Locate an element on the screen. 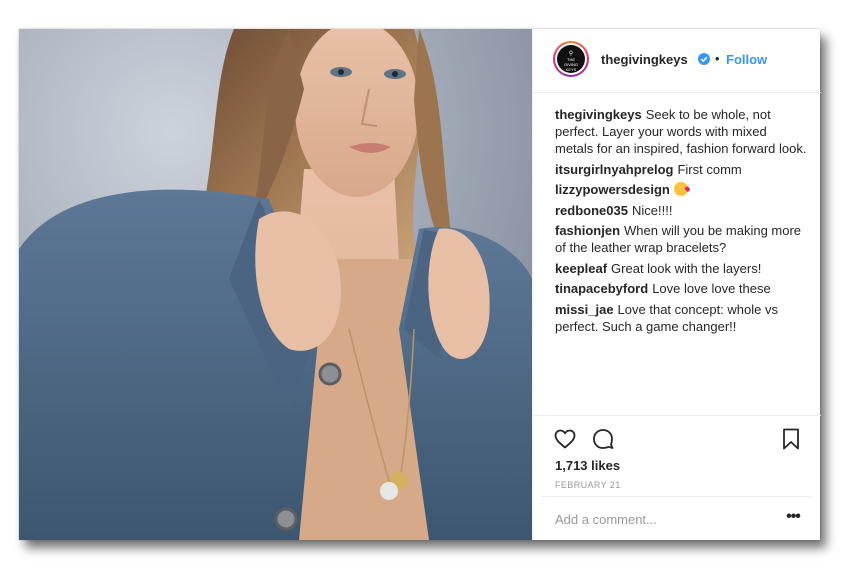 Image resolution: width=843 pixels, height=567 pixels. post-actions-section: 1,713 likes FEBRUARY 21 ••• is located at coordinates (677, 477).